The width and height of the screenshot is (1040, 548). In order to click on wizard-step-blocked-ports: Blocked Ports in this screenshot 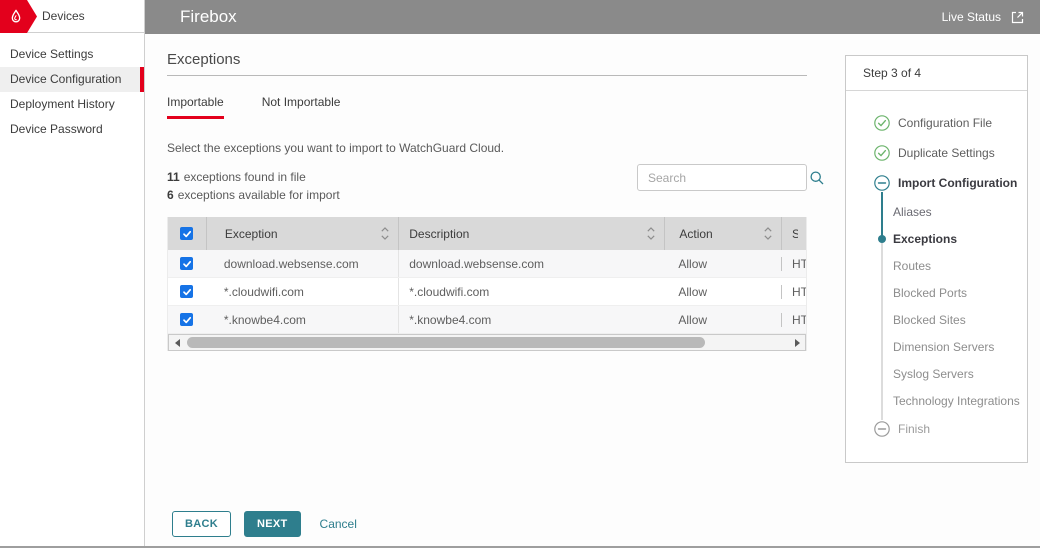, I will do `click(936, 292)`.